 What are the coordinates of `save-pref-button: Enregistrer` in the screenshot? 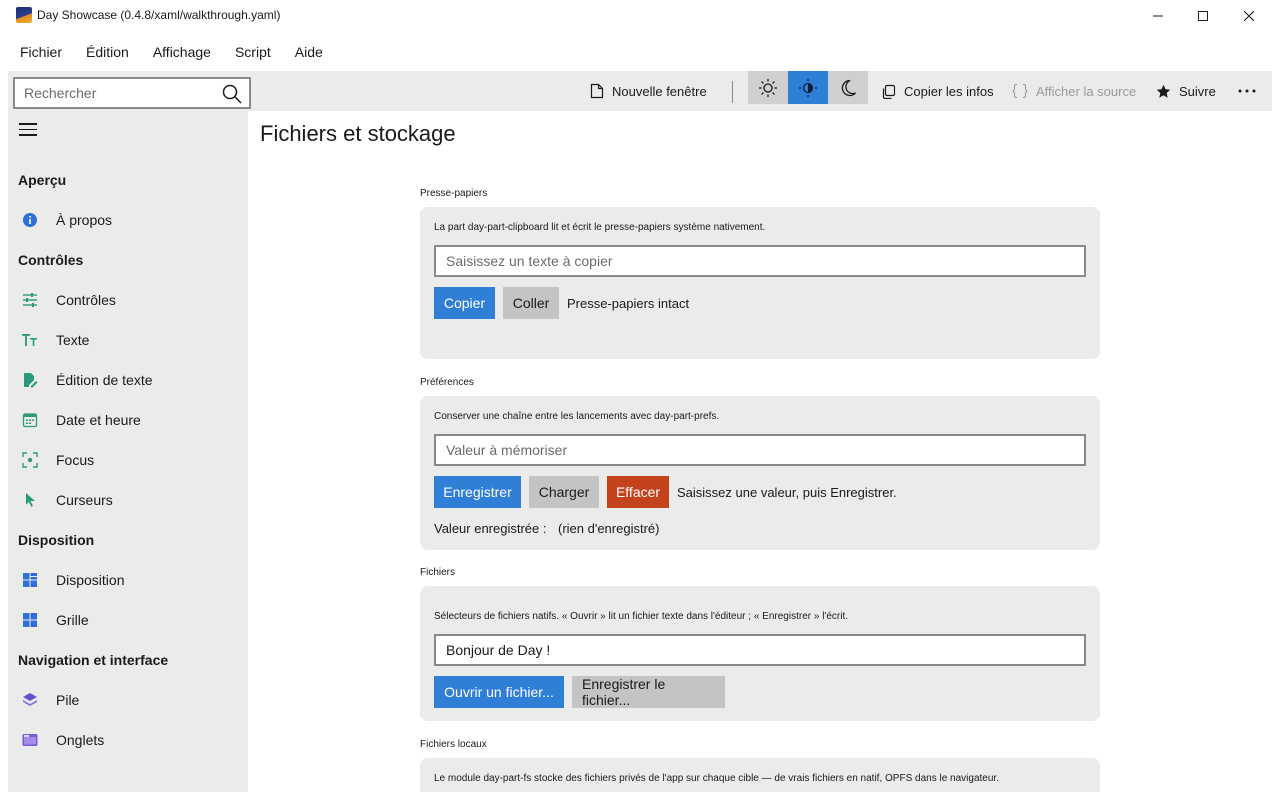 It's located at (477, 492).